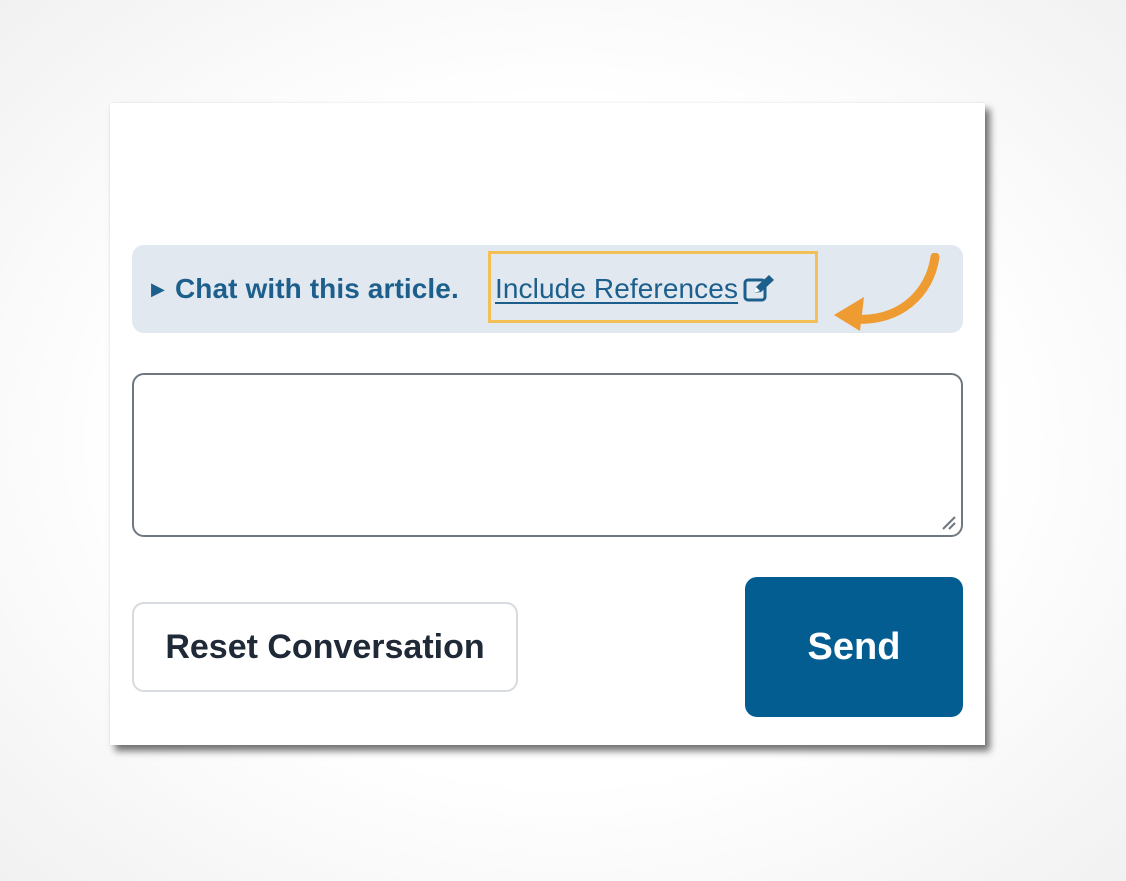  What do you see at coordinates (854, 647) in the screenshot?
I see `send-button: Send` at bounding box center [854, 647].